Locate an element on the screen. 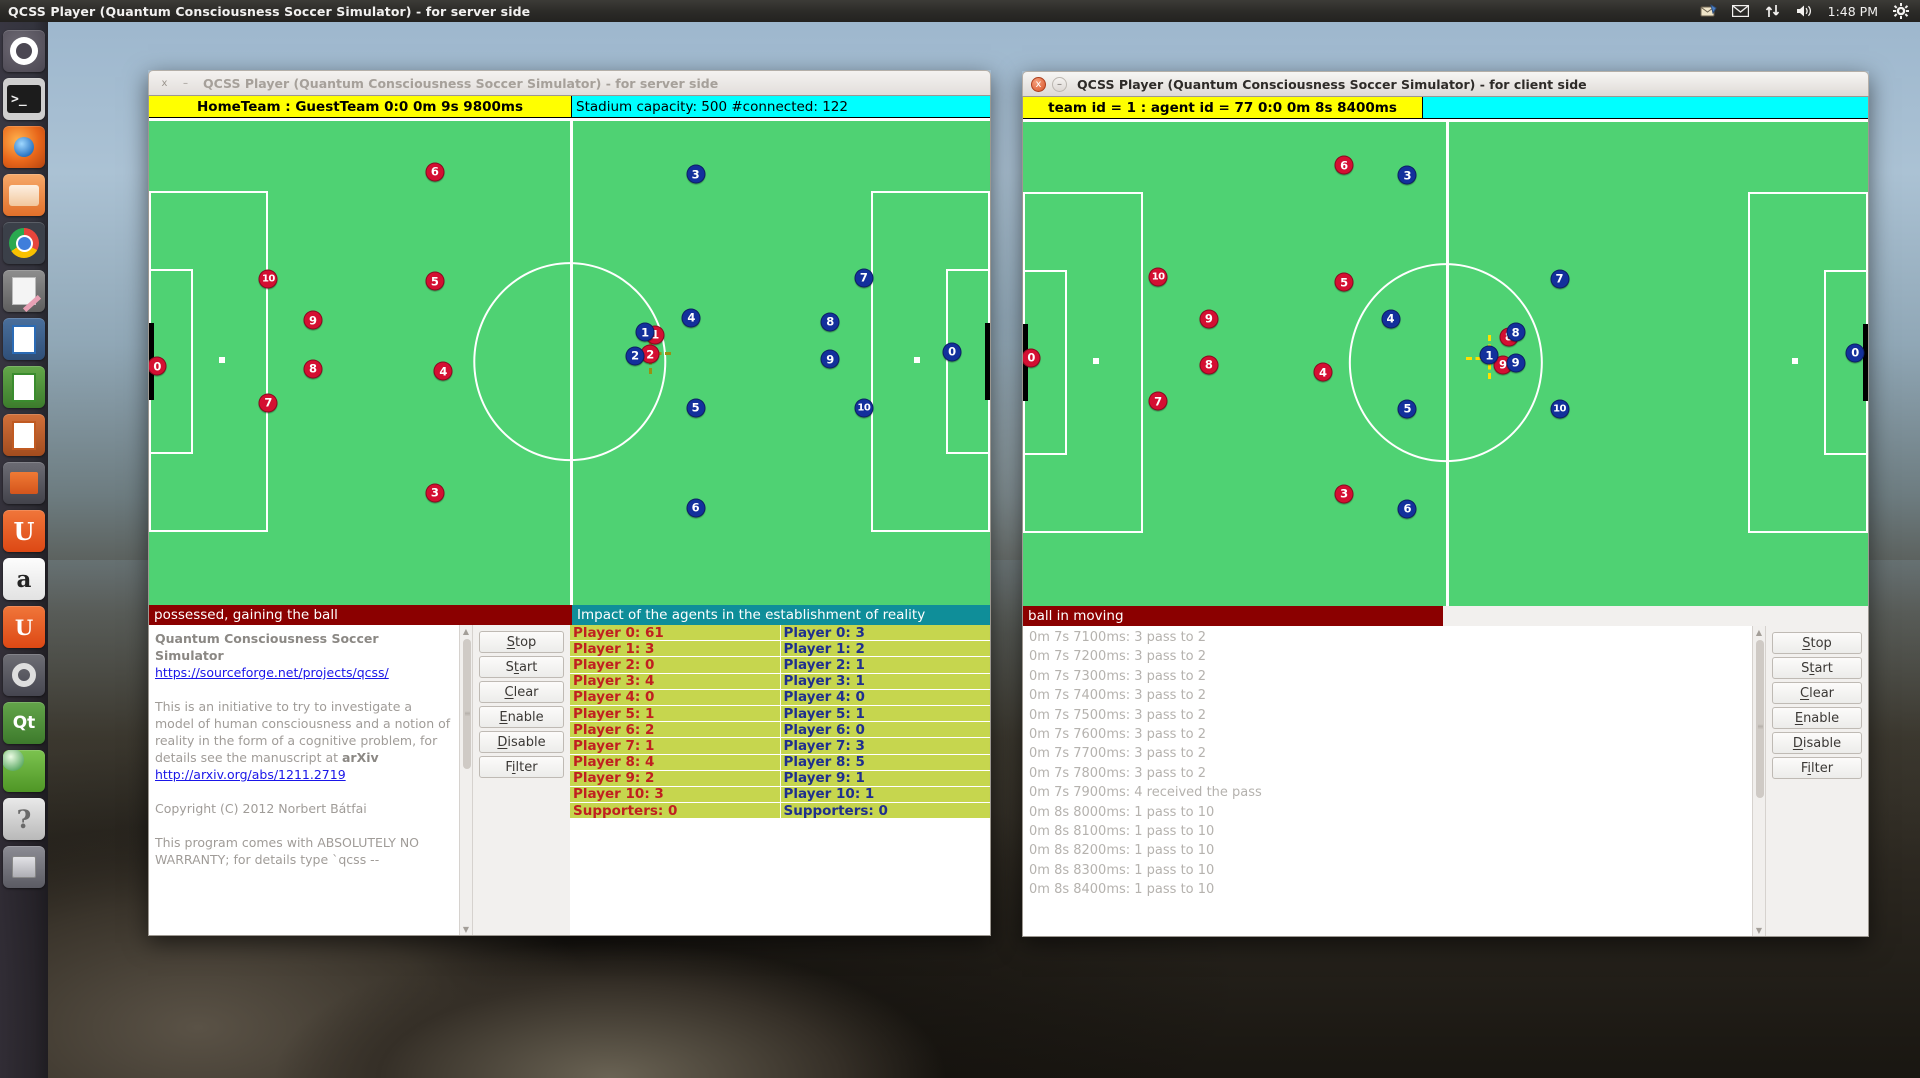 This screenshot has height=1078, width=1920. server-disable-mn: D is located at coordinates (502, 742).